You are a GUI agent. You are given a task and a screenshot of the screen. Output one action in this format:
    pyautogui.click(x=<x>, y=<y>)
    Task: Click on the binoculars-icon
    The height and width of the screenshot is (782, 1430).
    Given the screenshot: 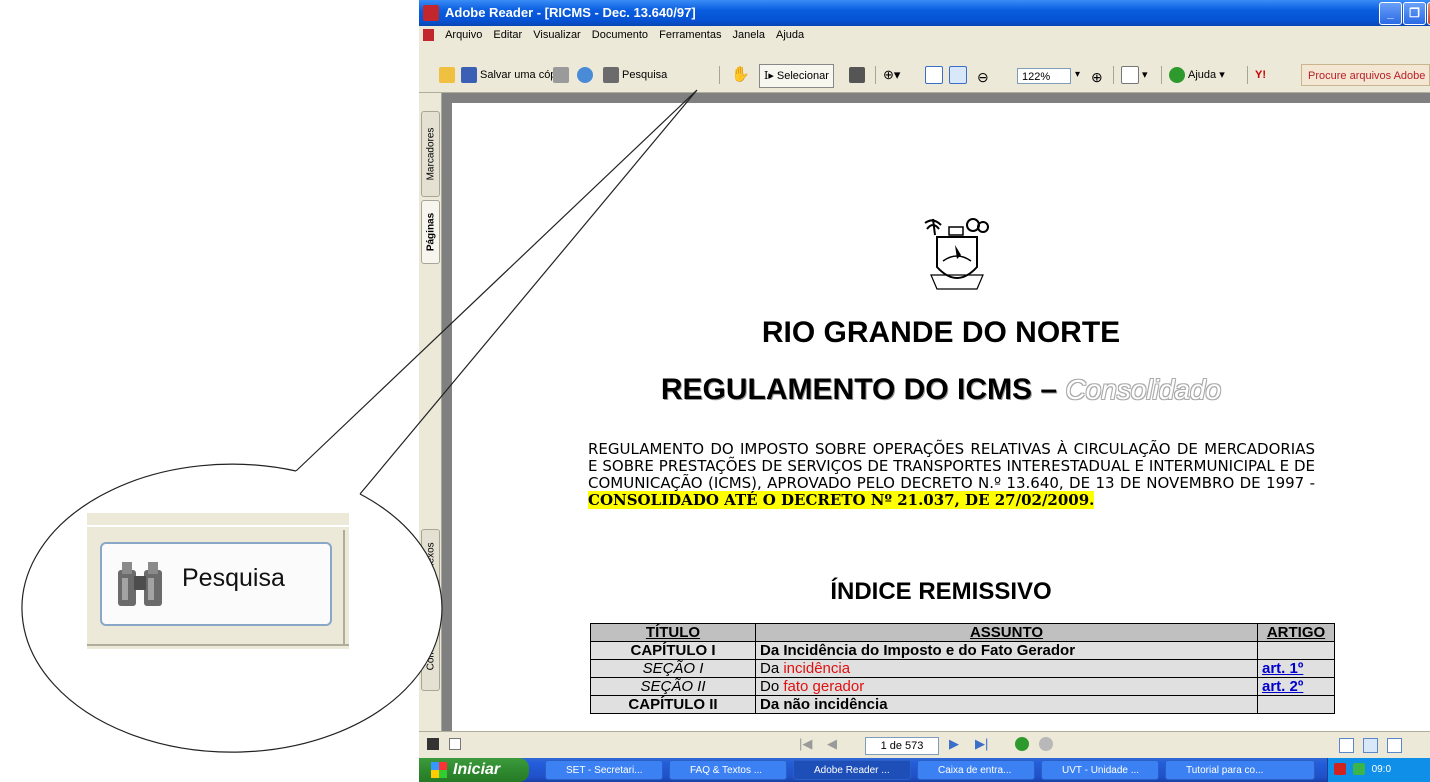 What is the action you would take?
    pyautogui.click(x=140, y=584)
    